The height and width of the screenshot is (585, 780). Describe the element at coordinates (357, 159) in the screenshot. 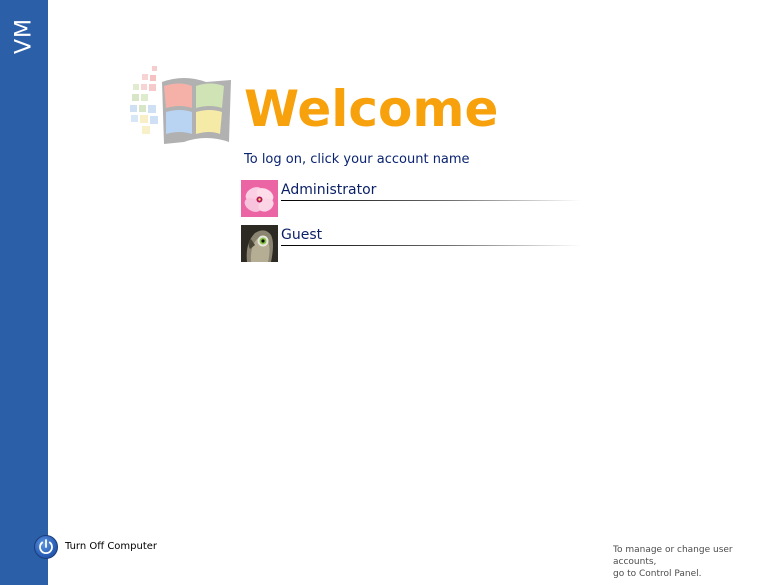

I see `logon-instruction: To log on, click your account name` at that location.